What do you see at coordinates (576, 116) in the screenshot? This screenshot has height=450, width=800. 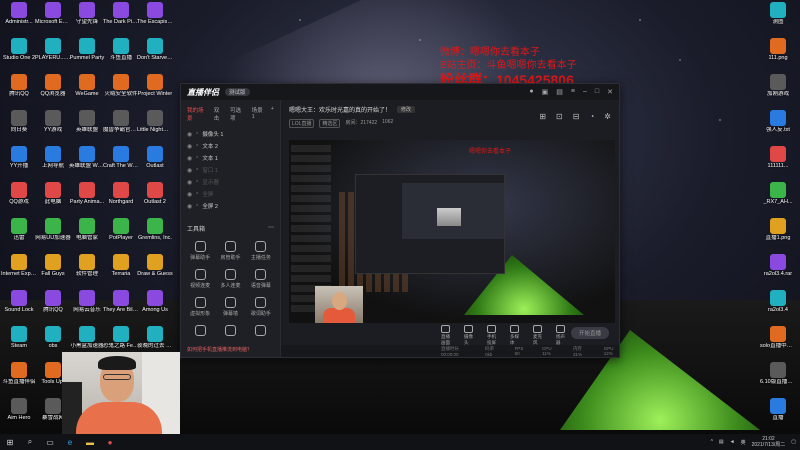 I see `share-icon: ⊟` at bounding box center [576, 116].